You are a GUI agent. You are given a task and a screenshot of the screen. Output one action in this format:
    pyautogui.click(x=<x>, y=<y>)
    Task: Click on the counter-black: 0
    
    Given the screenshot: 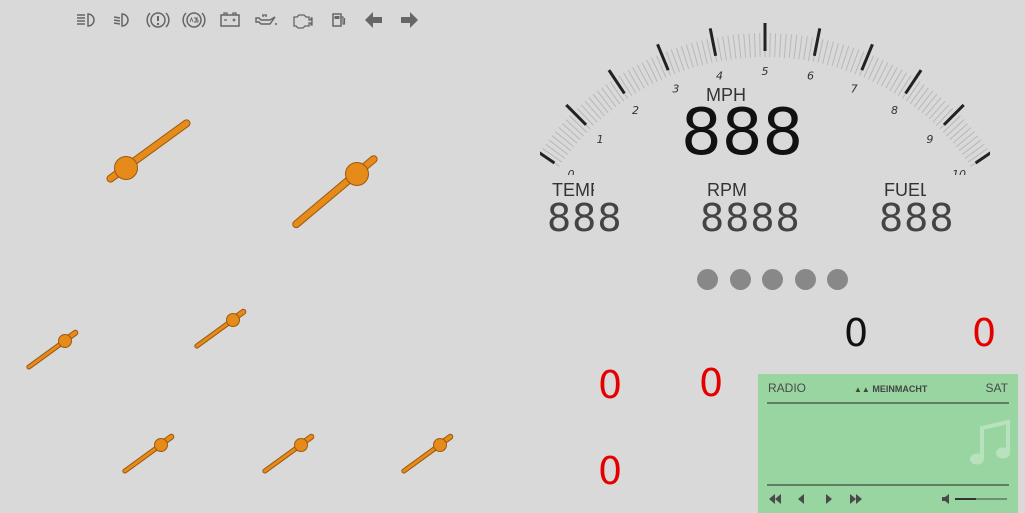 What is the action you would take?
    pyautogui.click(x=856, y=333)
    